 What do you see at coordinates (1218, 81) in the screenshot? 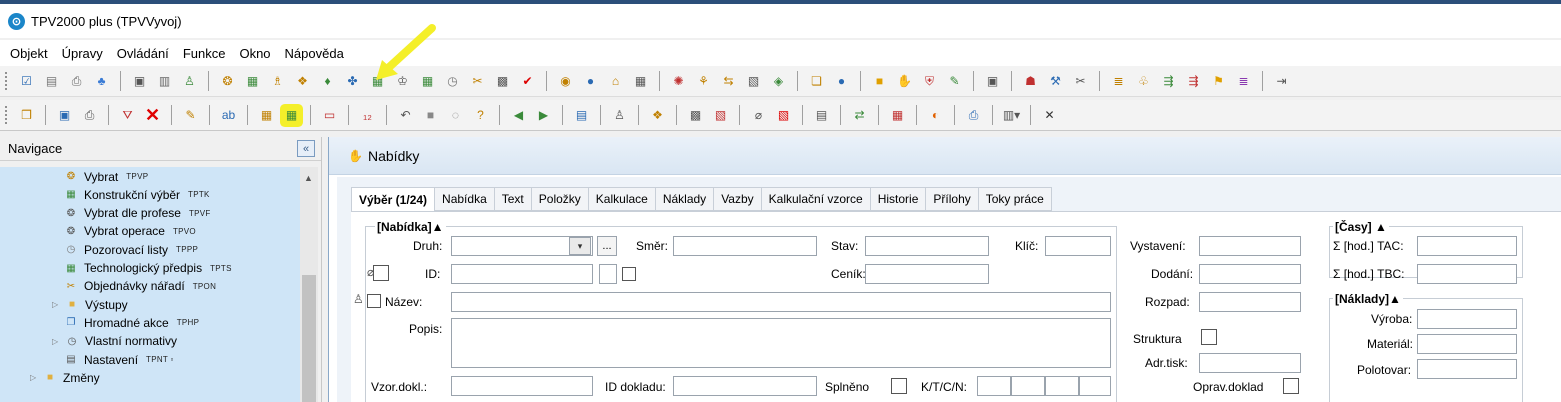
I see `flag-icon: ⚑` at bounding box center [1218, 81].